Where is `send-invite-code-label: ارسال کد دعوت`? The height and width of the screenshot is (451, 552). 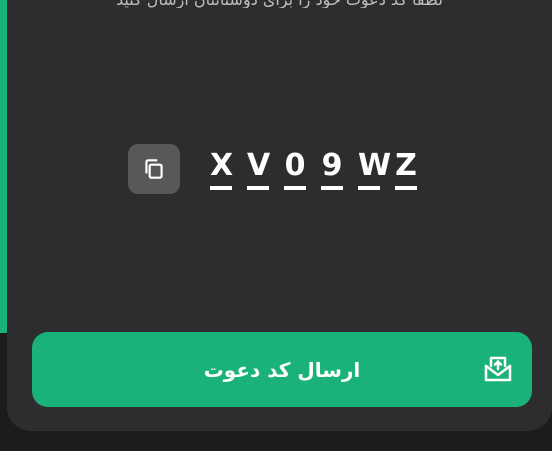
send-invite-code-label: ارسال کد دعوت is located at coordinates (282, 369).